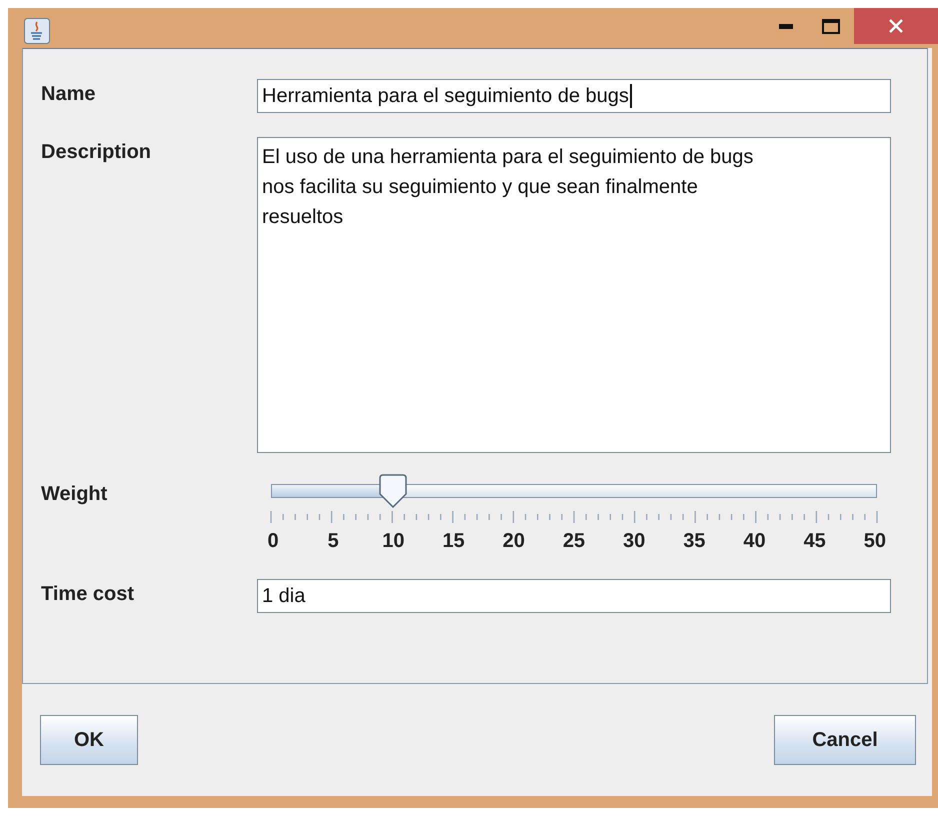 The width and height of the screenshot is (938, 820). I want to click on close-button, so click(896, 26).